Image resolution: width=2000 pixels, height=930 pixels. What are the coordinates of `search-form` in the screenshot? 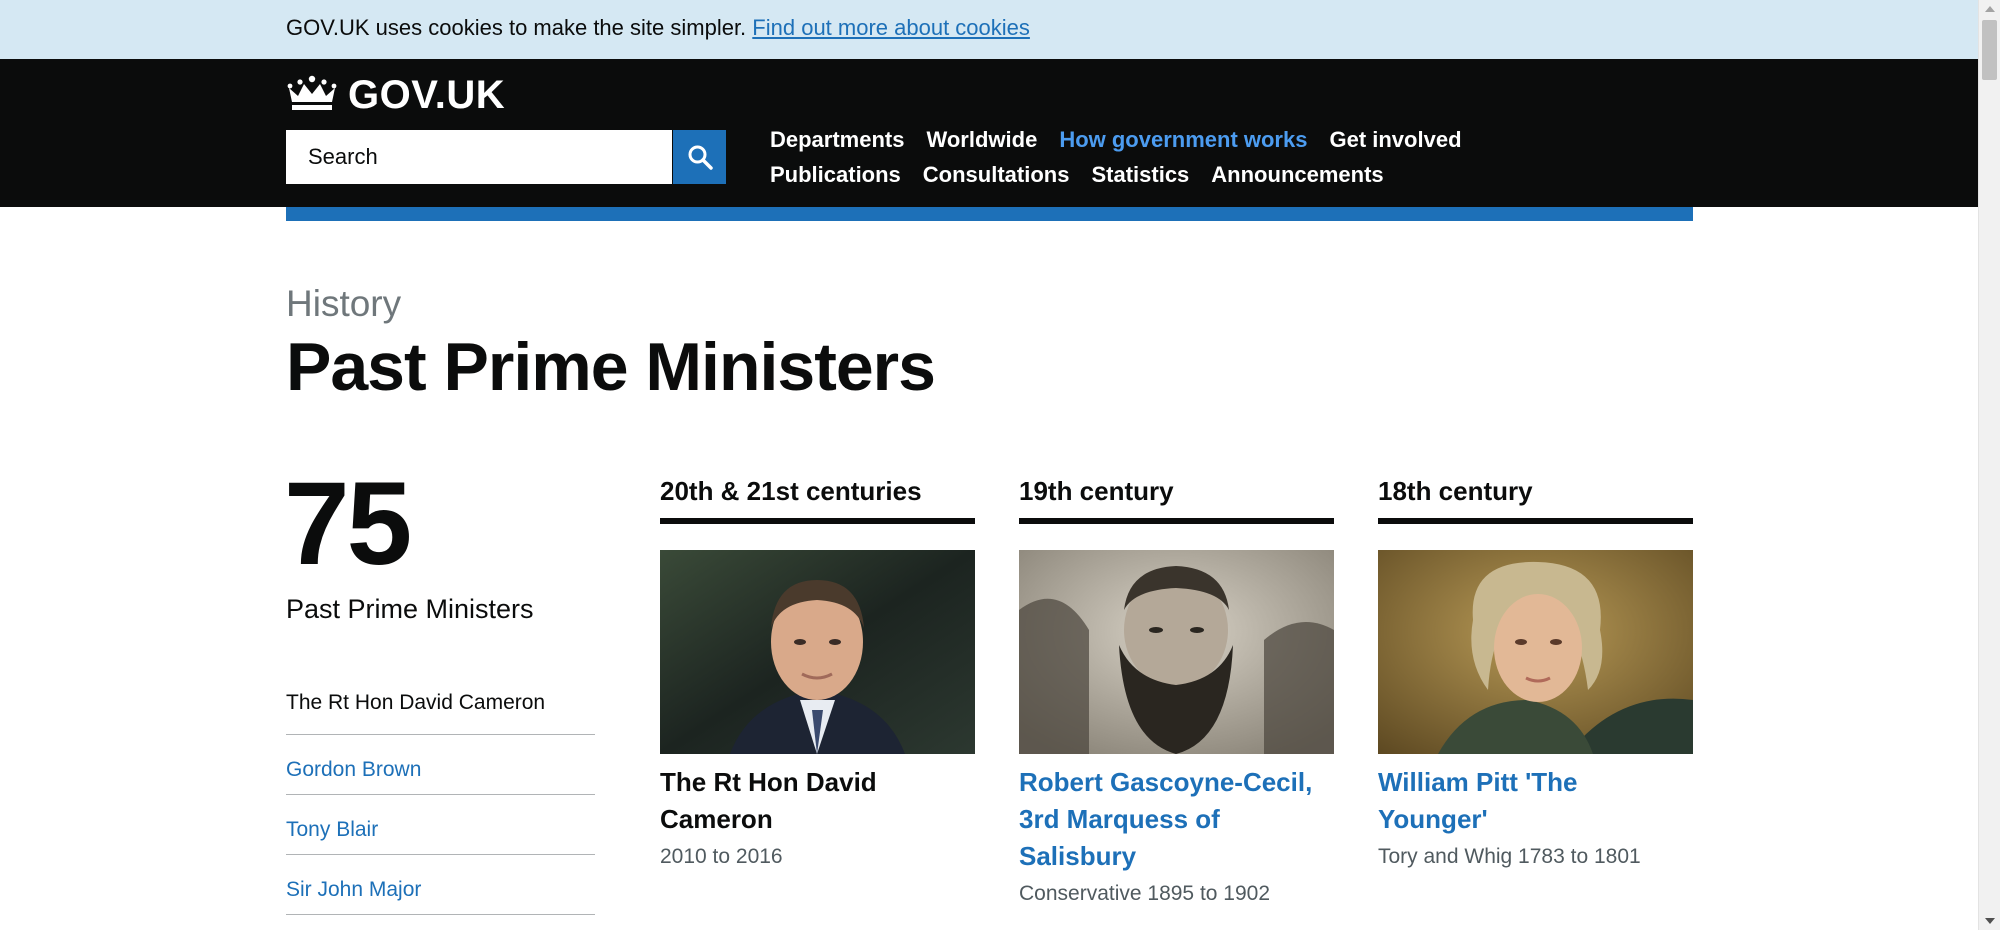 It's located at (506, 157).